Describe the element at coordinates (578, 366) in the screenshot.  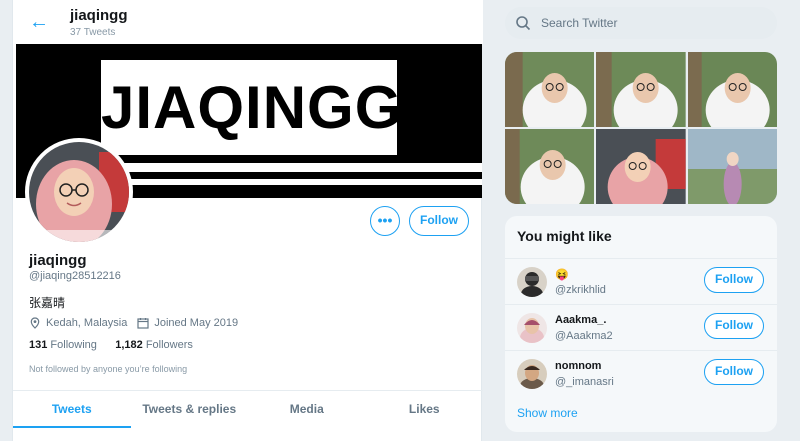
I see `suggestion-name: nomnom` at that location.